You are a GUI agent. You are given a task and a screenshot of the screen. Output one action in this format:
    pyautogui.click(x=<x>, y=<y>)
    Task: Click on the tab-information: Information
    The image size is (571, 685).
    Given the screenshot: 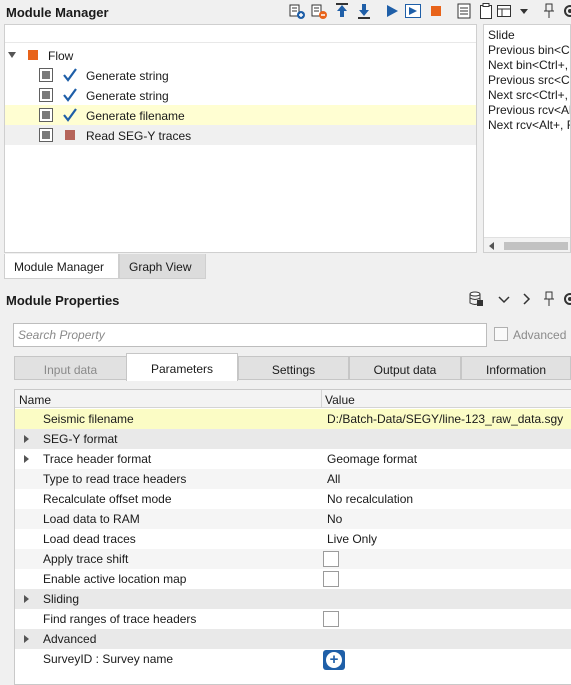 What is the action you would take?
    pyautogui.click(x=516, y=368)
    